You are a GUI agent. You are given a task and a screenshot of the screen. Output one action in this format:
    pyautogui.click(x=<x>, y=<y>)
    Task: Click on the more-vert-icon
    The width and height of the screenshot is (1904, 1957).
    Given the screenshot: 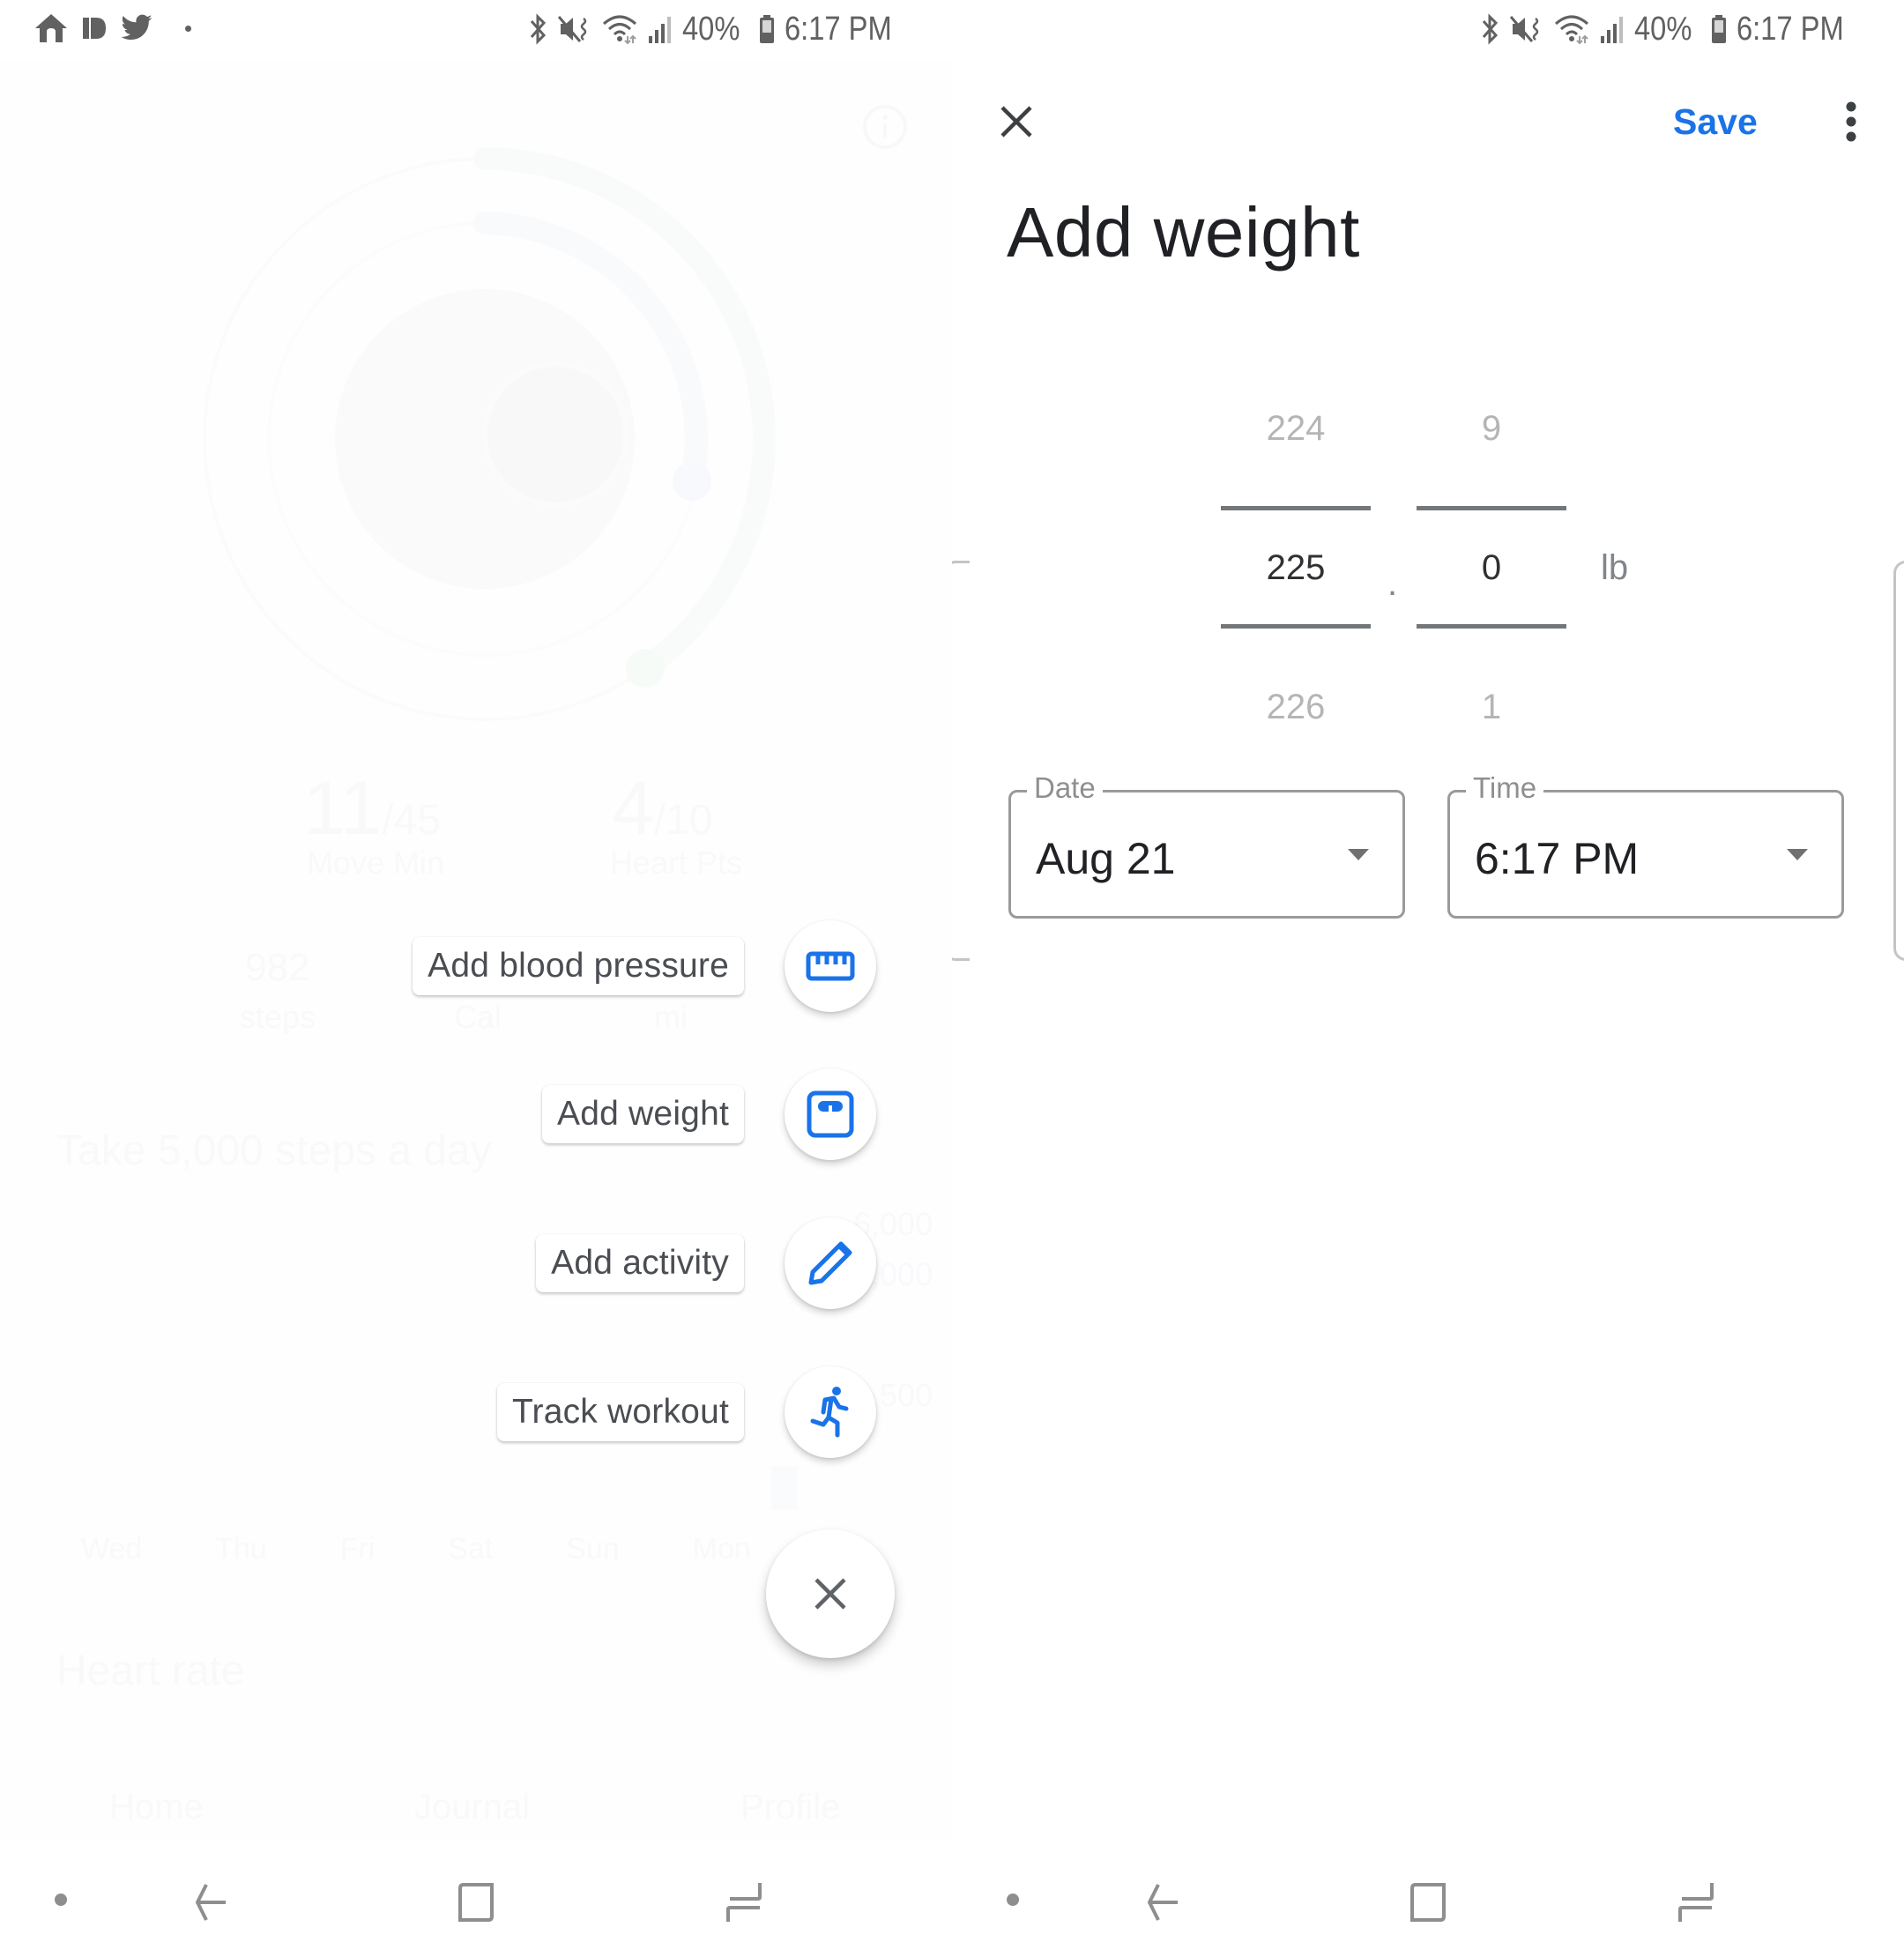 What is the action you would take?
    pyautogui.click(x=1851, y=121)
    